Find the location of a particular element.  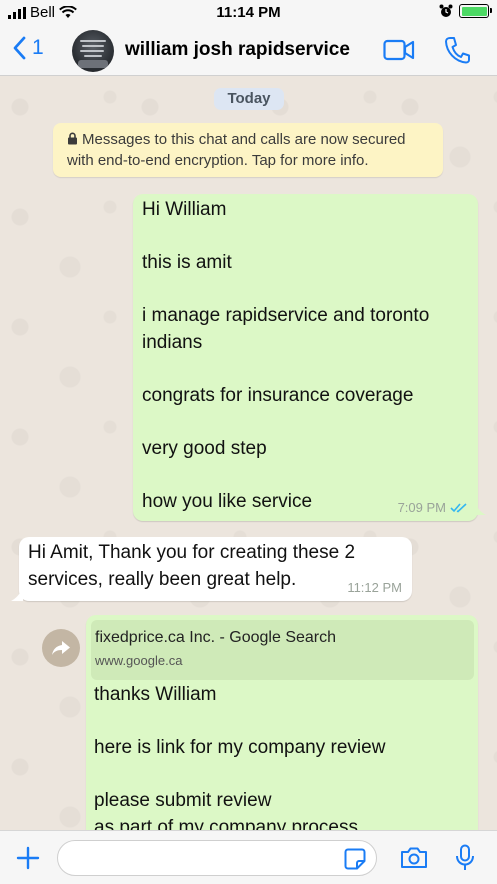

date-chip: Today is located at coordinates (249, 99).